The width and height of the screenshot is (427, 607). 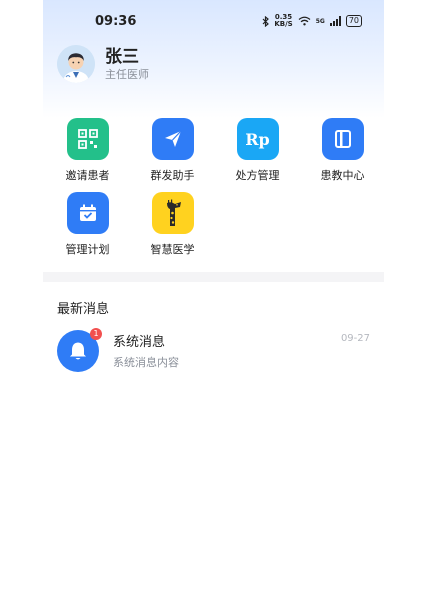 What do you see at coordinates (266, 21) in the screenshot?
I see `bluetooth-icon` at bounding box center [266, 21].